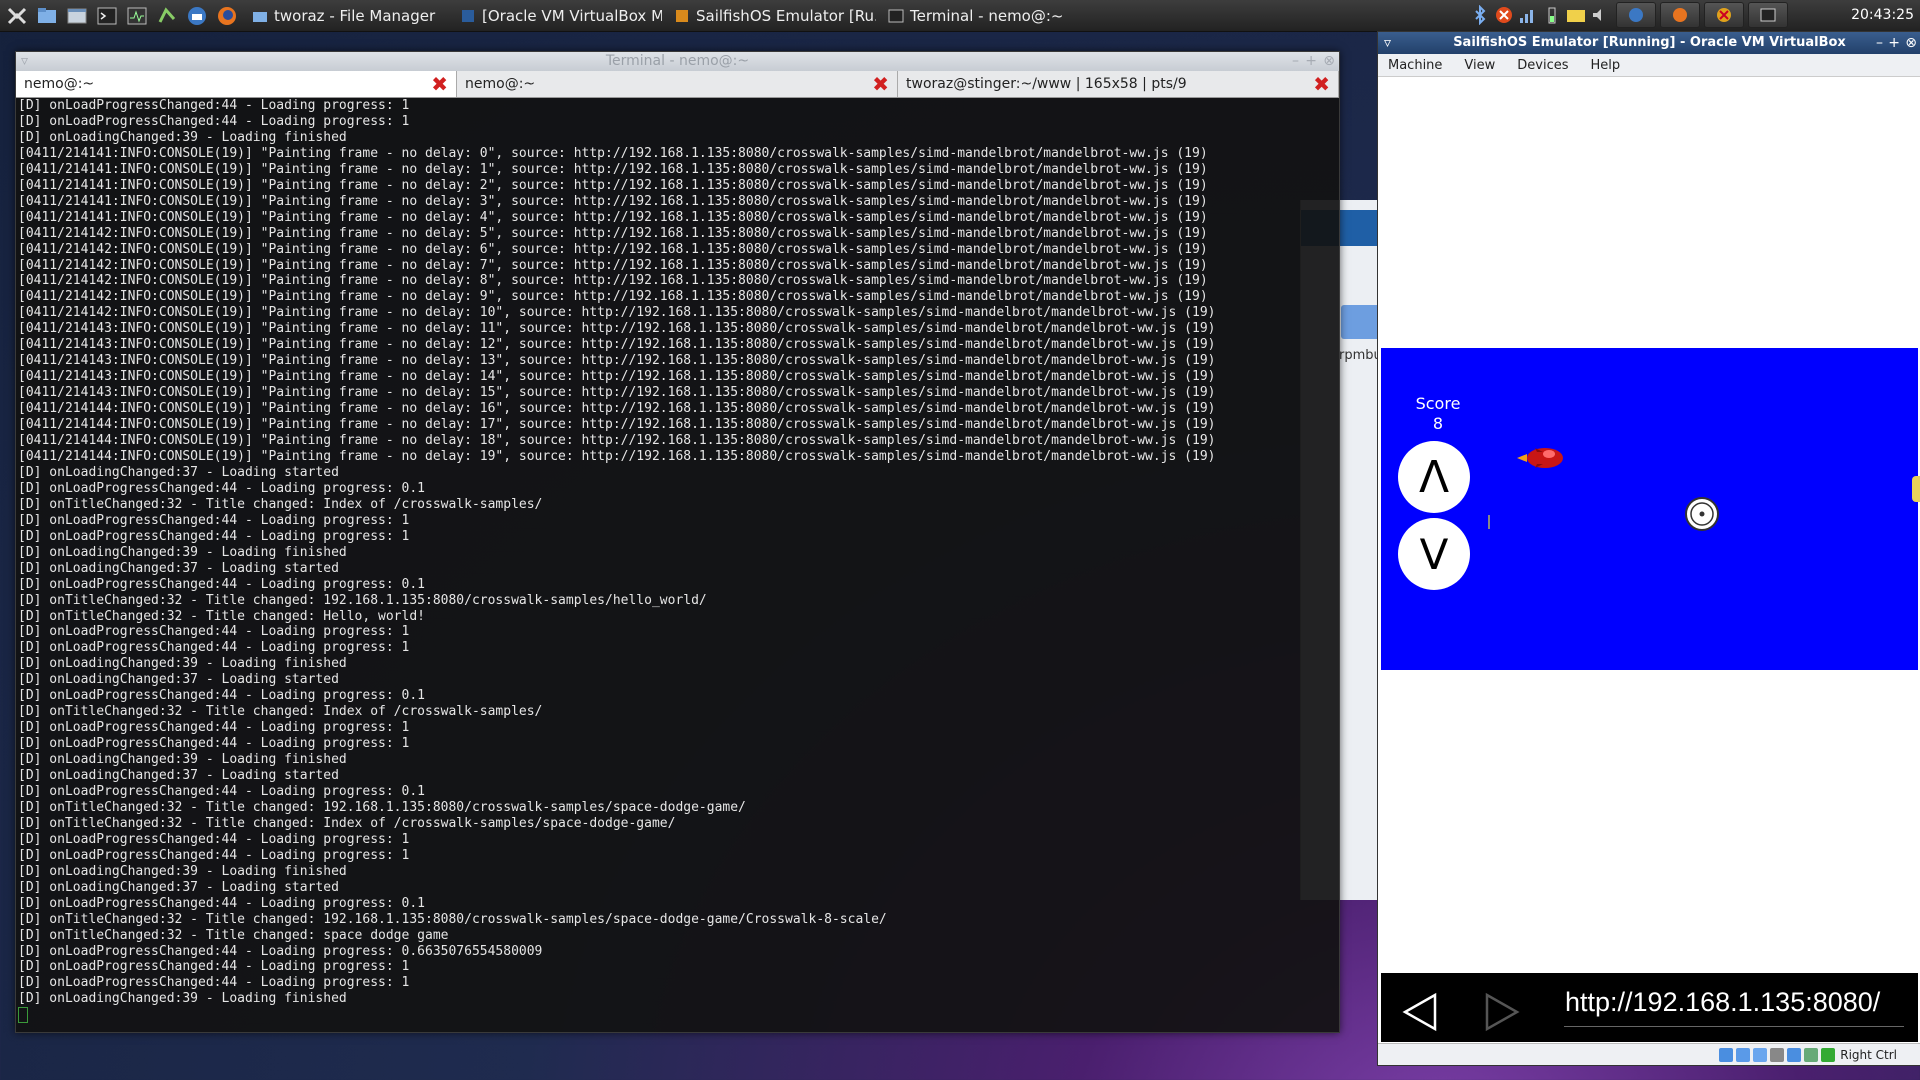  Describe the element at coordinates (1606, 65) in the screenshot. I see `menu-help: Help` at that location.